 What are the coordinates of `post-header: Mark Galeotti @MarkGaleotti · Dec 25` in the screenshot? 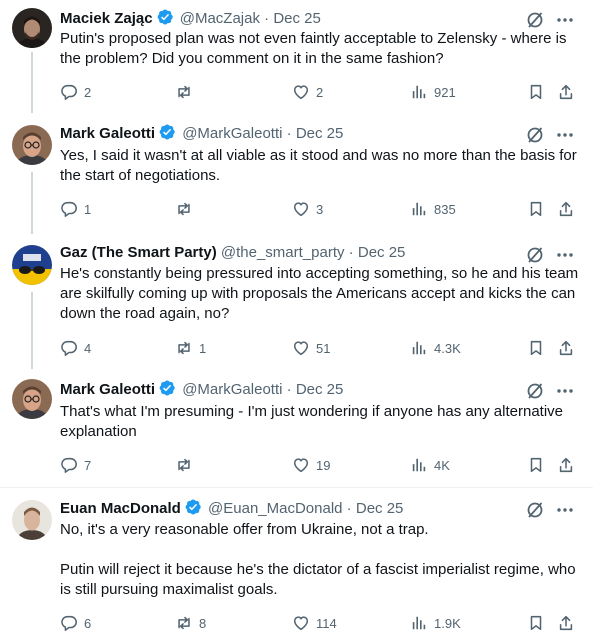 It's located at (201, 133).